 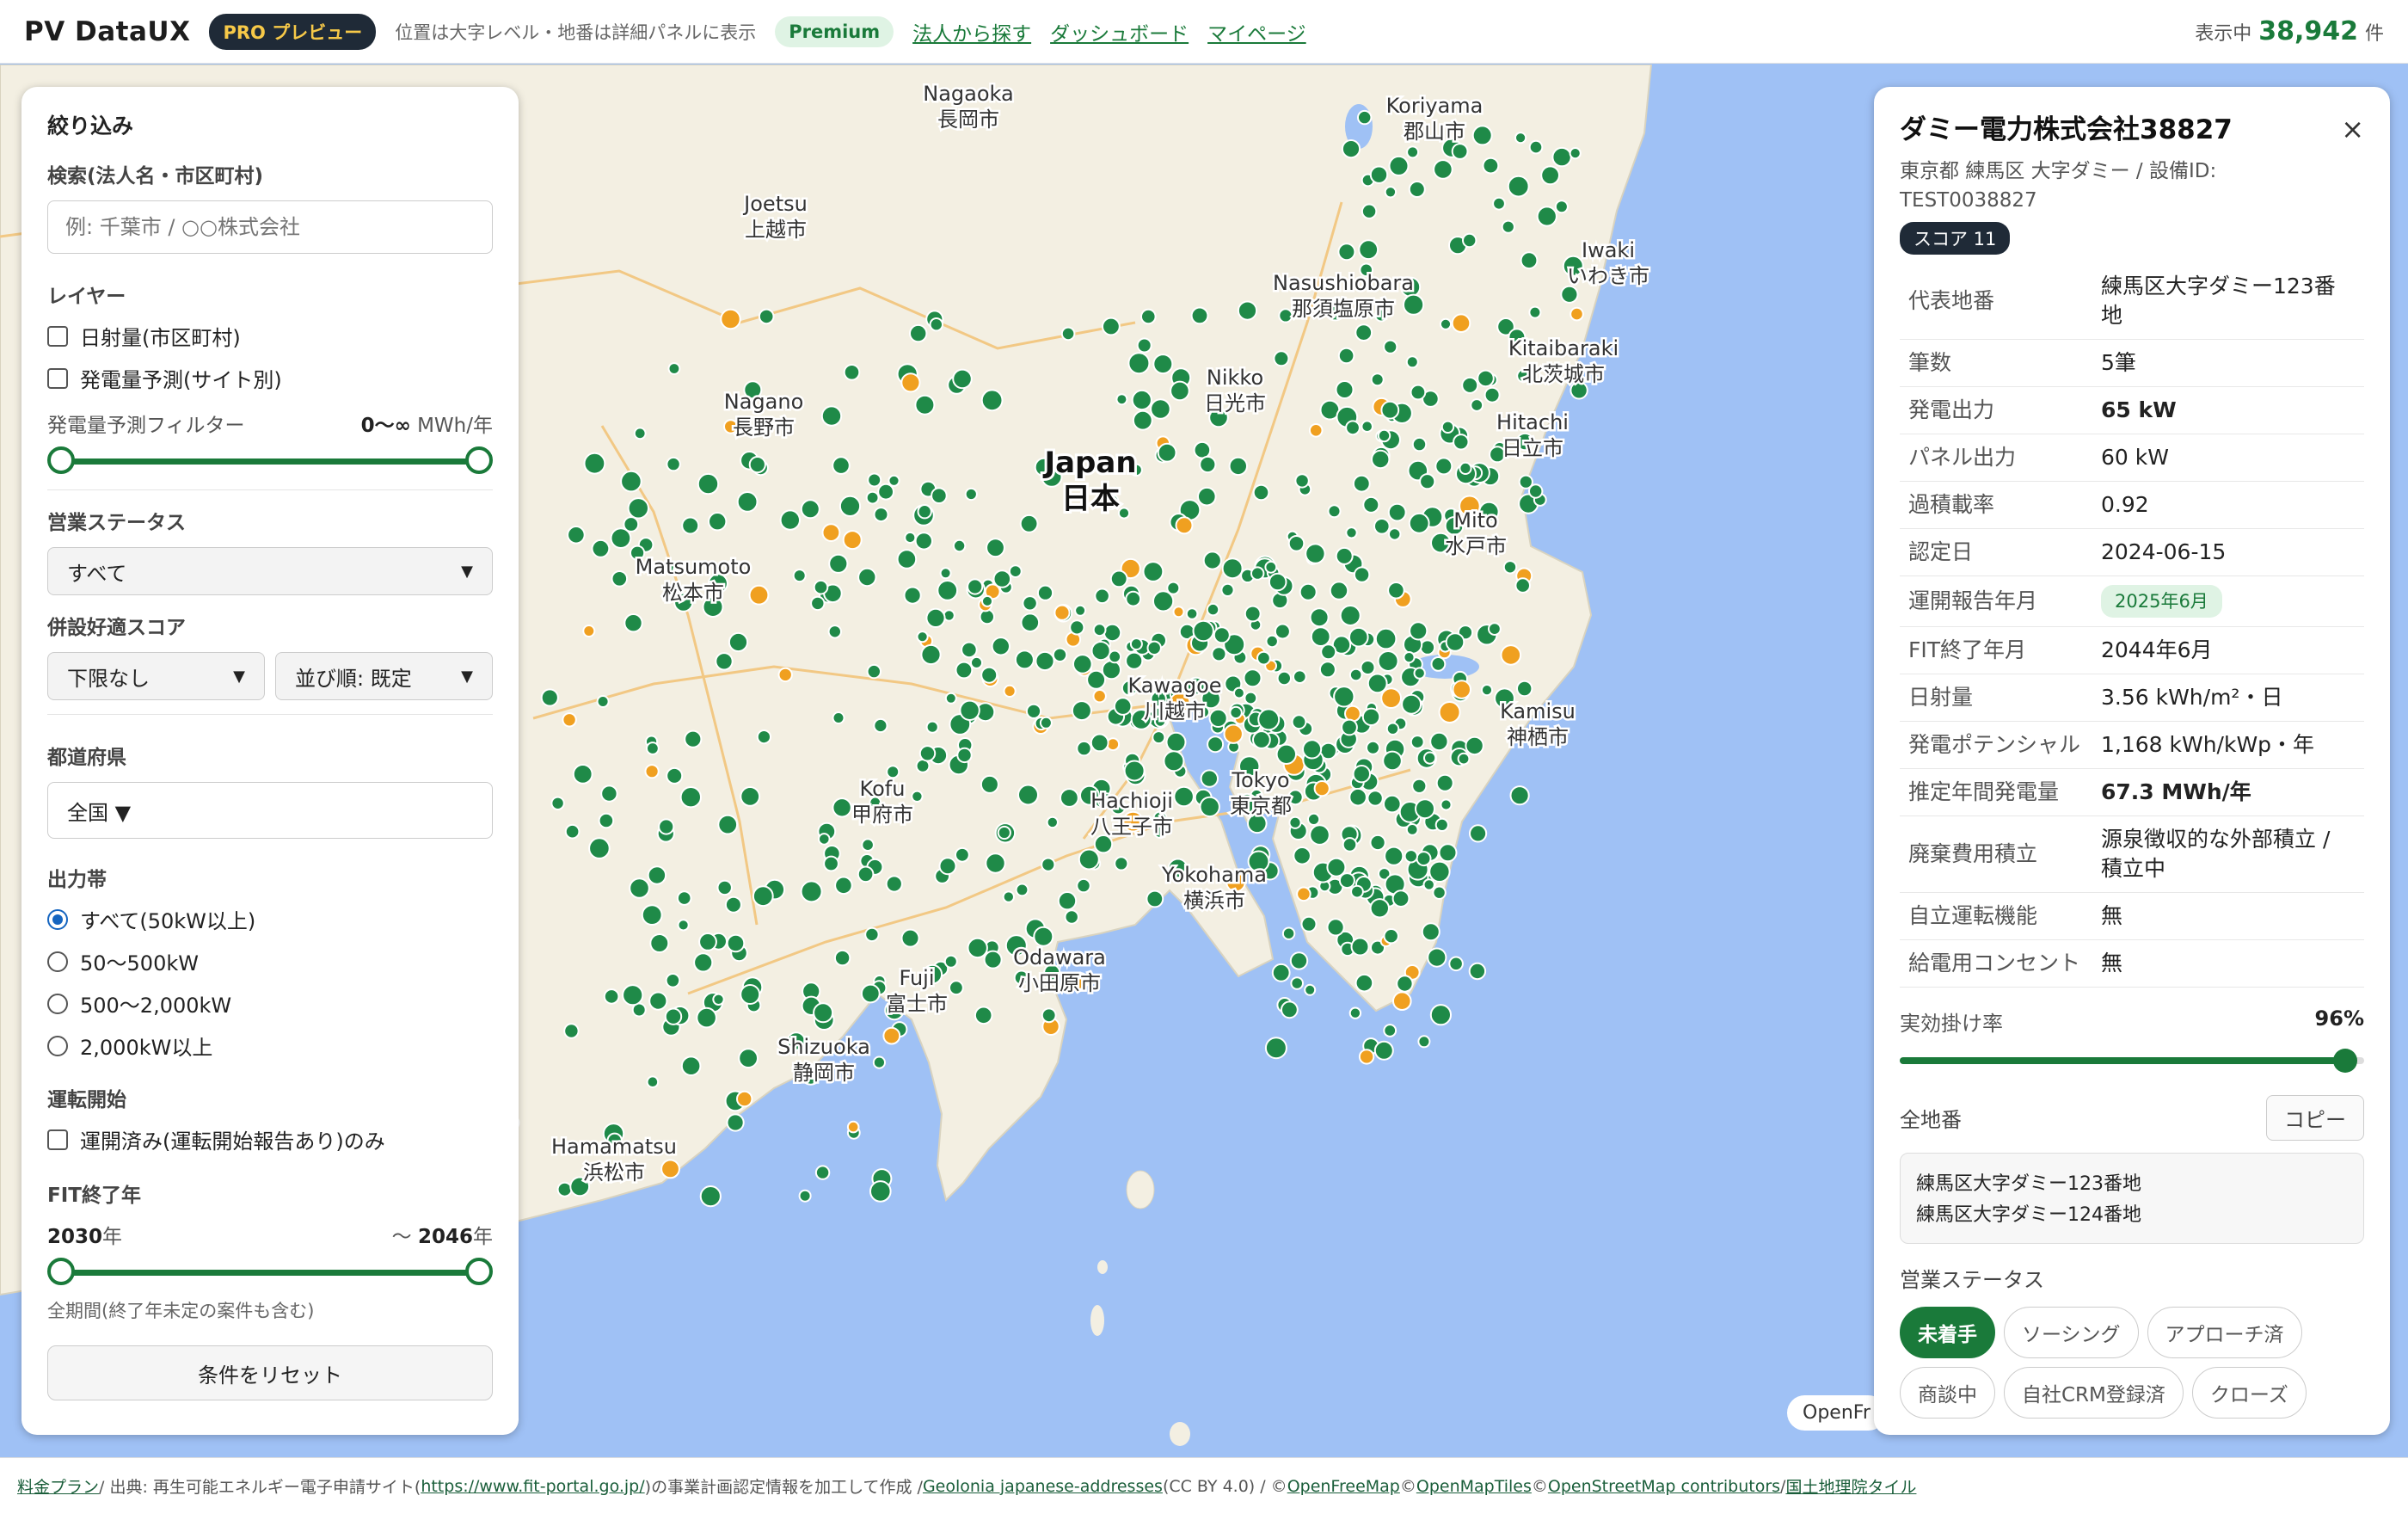 What do you see at coordinates (58, 1486) in the screenshot?
I see `pricing-link: 料金プラン` at bounding box center [58, 1486].